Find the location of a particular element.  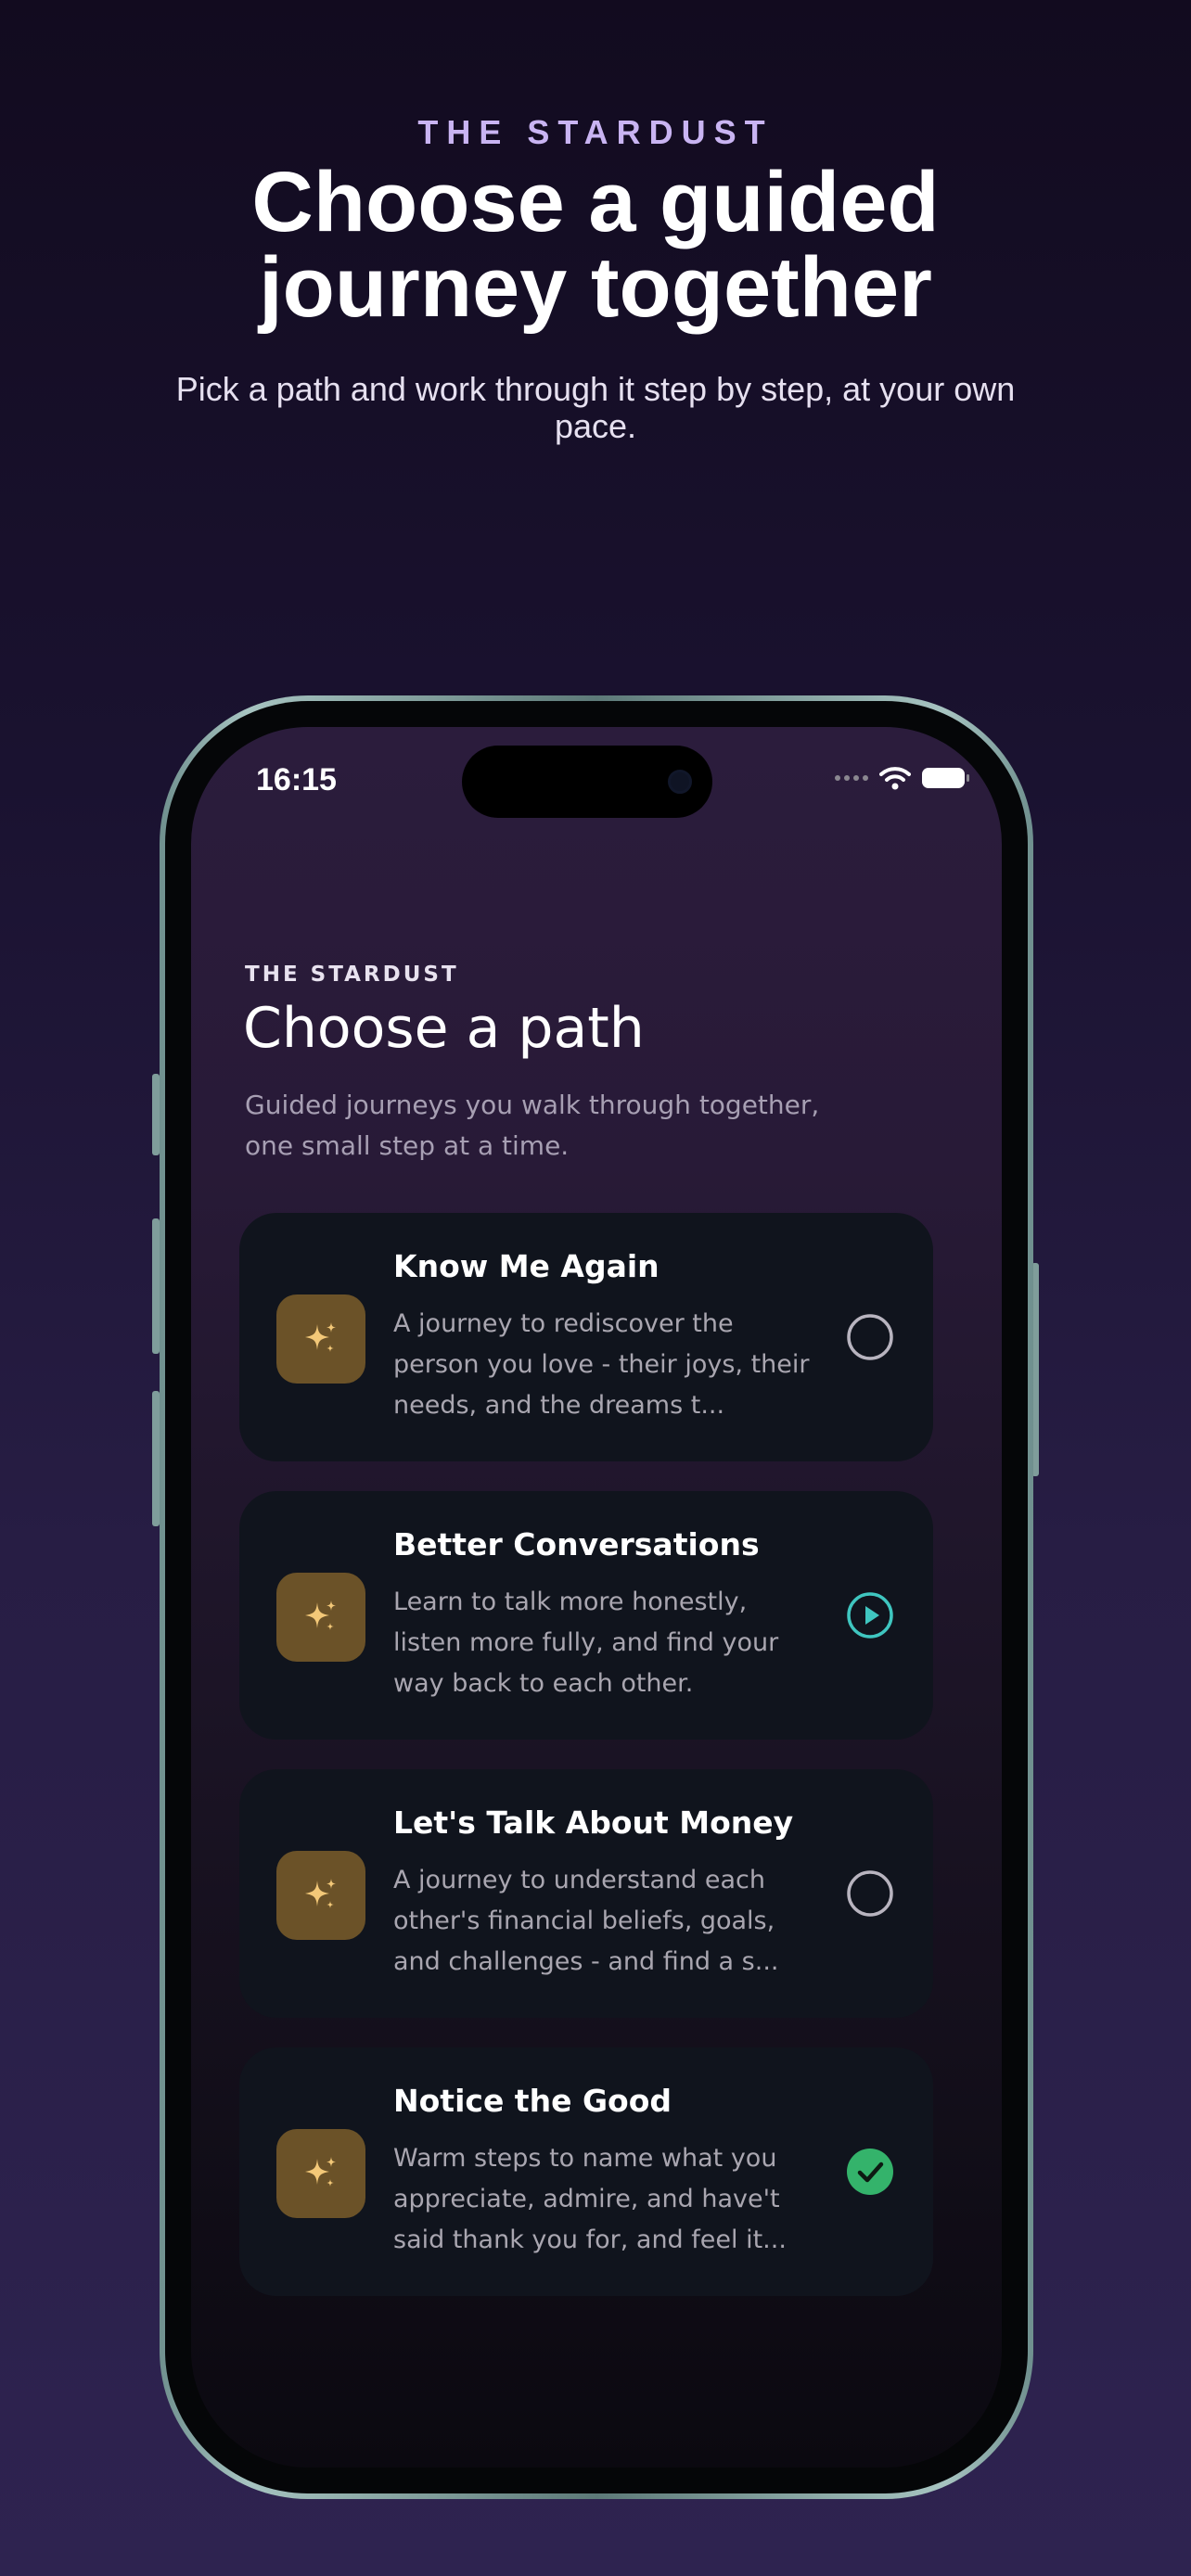

hero-title: Choose a guided journey together is located at coordinates (595, 245).